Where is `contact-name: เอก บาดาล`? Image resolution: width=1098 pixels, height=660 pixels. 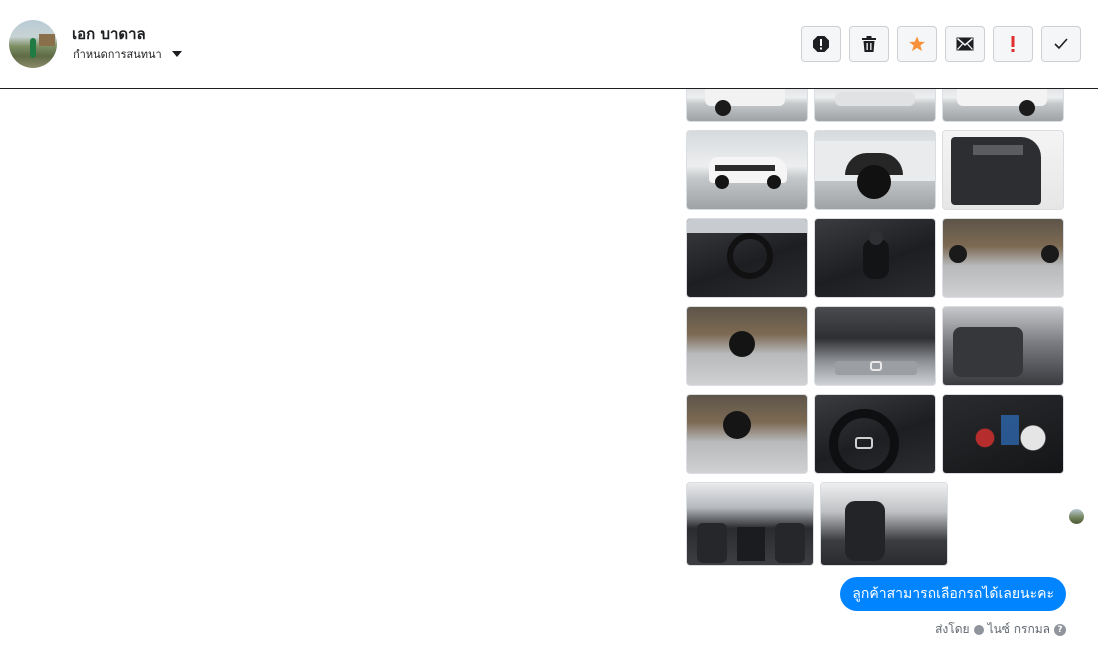 contact-name: เอก บาดาล is located at coordinates (109, 34).